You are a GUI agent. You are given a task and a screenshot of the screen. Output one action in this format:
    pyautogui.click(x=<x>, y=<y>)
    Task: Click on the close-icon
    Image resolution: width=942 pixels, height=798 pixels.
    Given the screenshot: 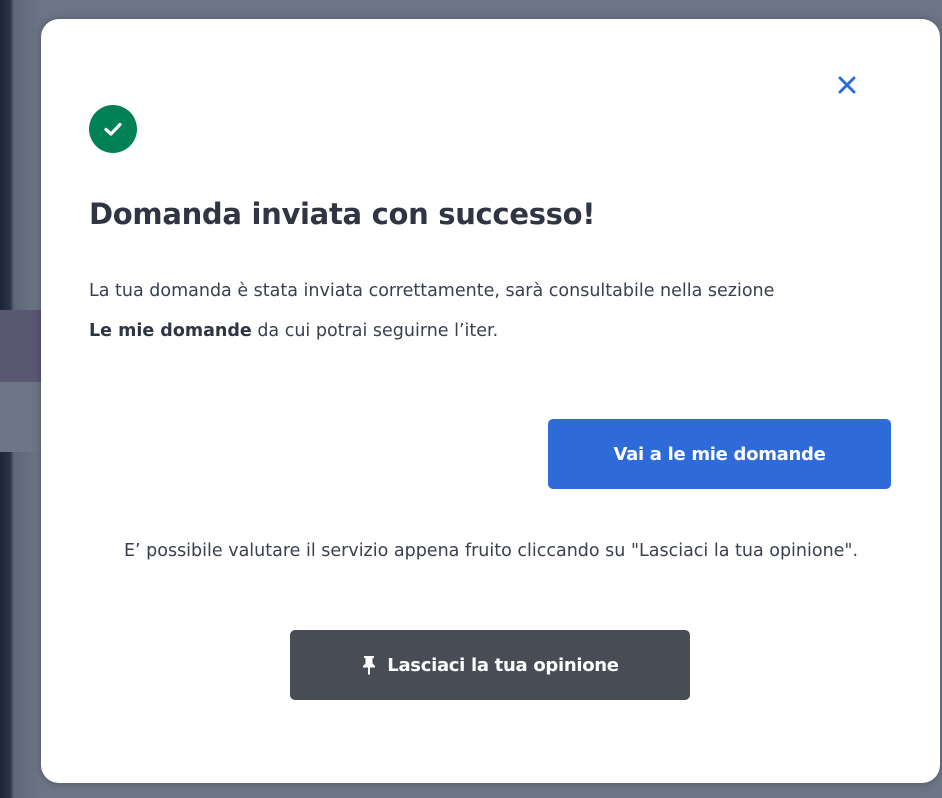 What is the action you would take?
    pyautogui.click(x=847, y=85)
    